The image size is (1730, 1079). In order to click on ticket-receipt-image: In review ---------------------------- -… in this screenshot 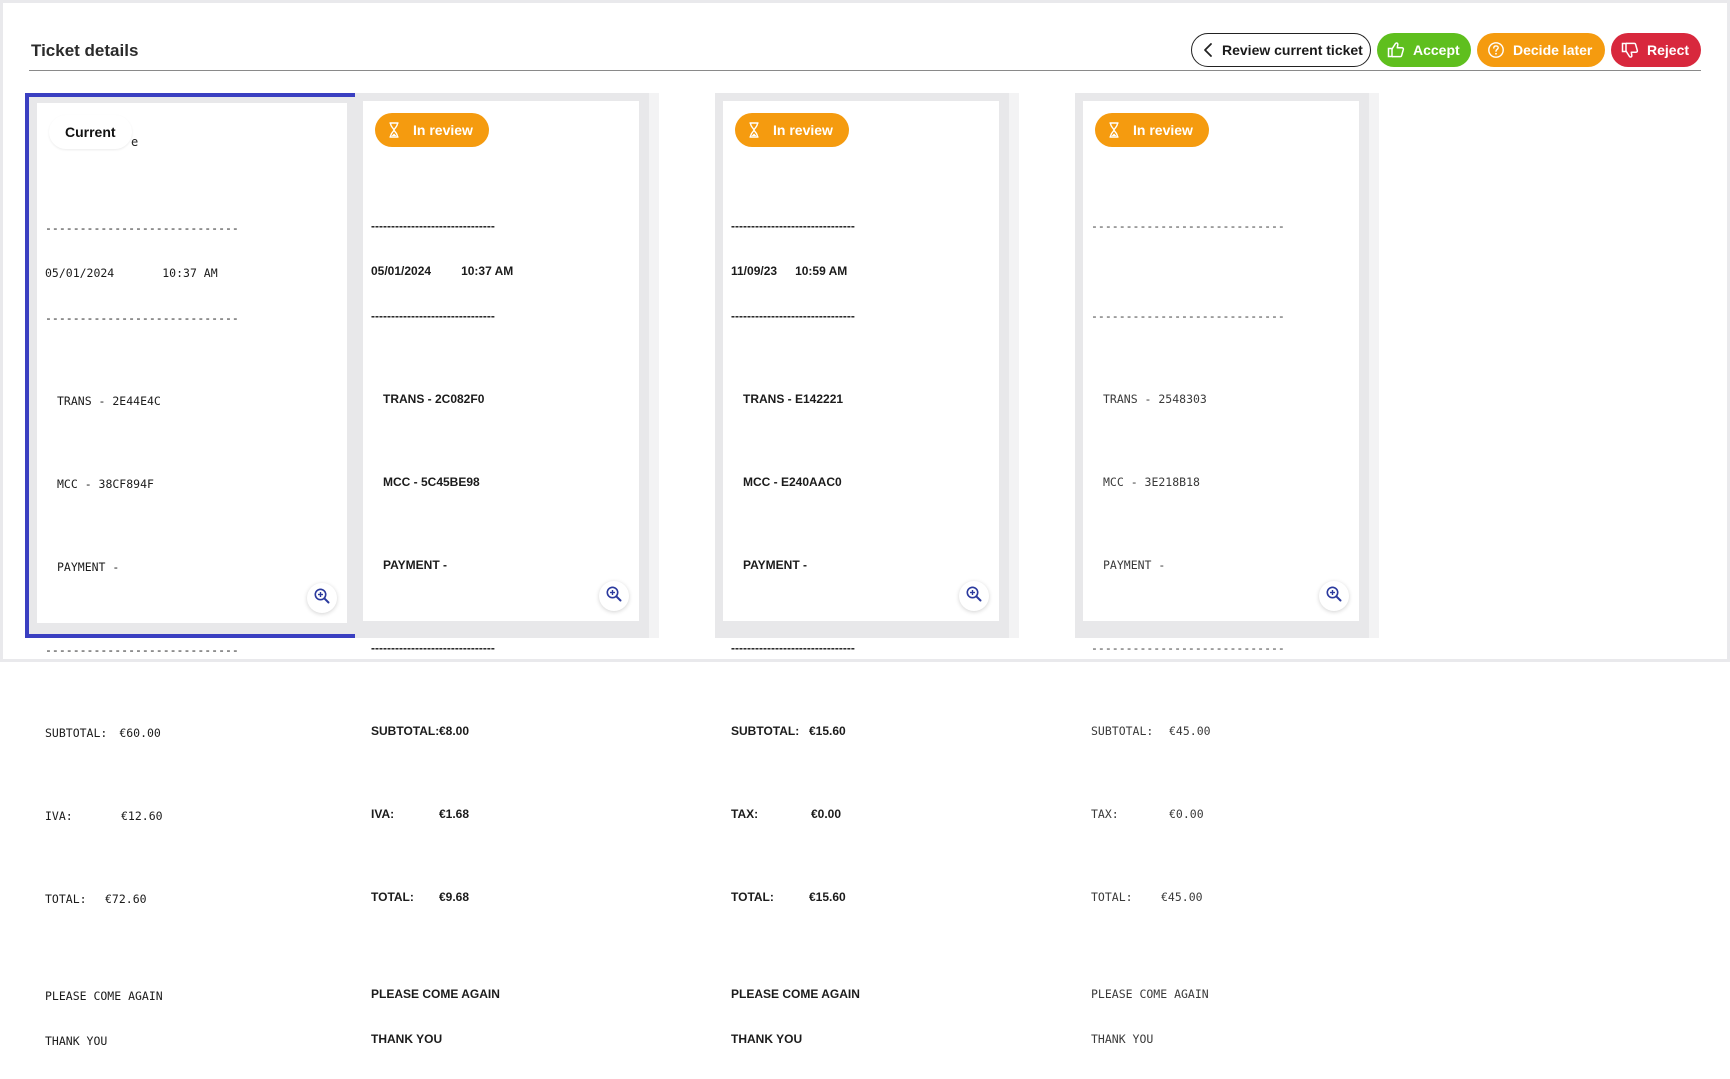, I will do `click(1221, 573)`.